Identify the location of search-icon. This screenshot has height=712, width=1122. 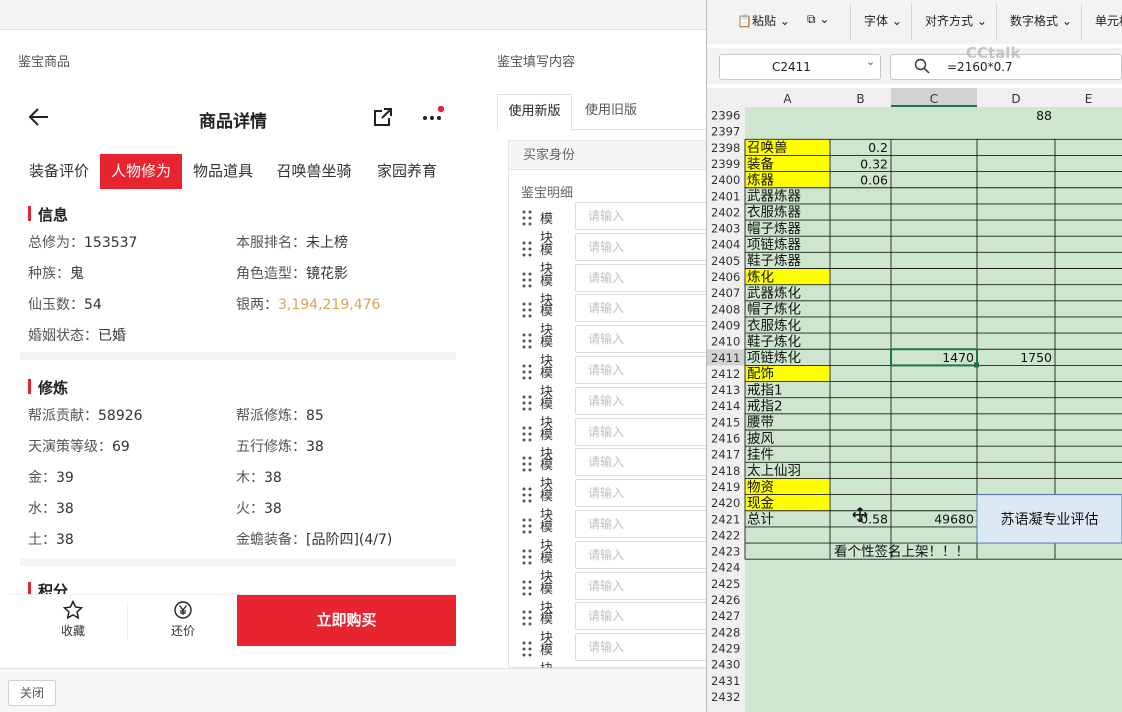
(922, 66).